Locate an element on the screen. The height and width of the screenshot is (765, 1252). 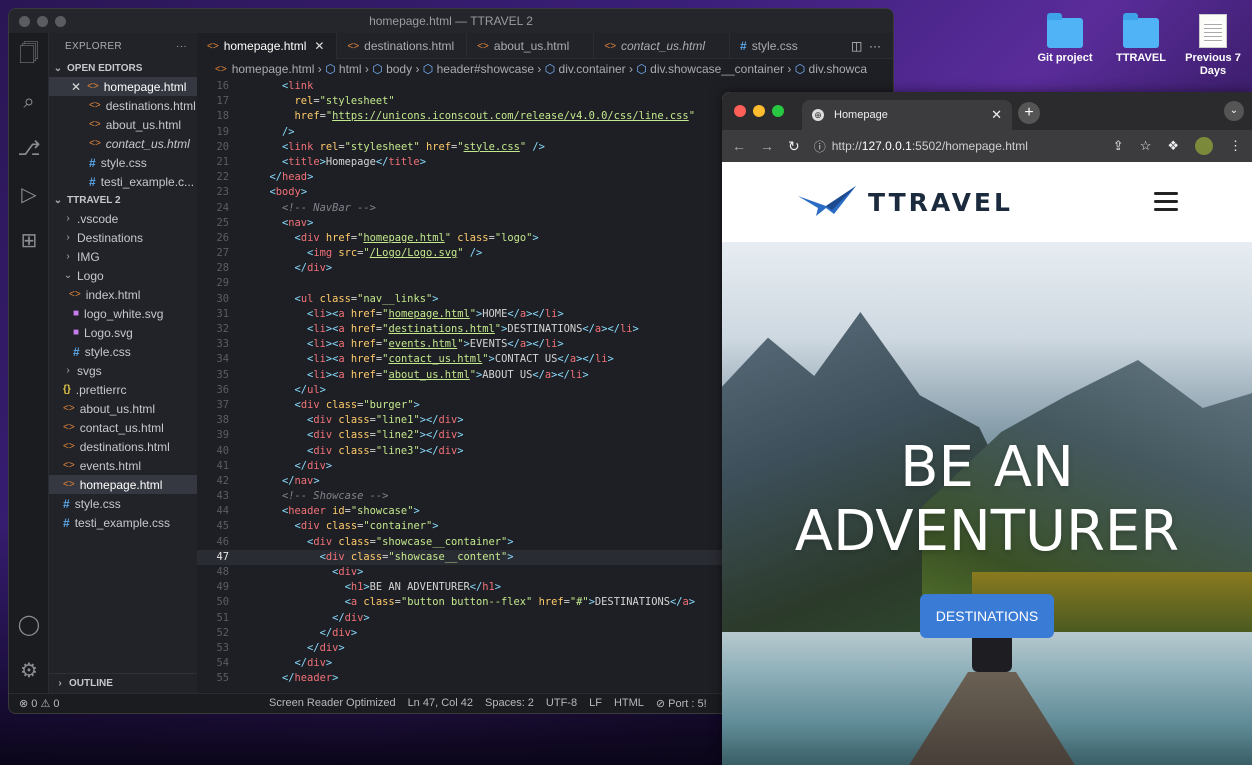
screen-reader-status: Screen Reader Optimized is located at coordinates (332, 703).